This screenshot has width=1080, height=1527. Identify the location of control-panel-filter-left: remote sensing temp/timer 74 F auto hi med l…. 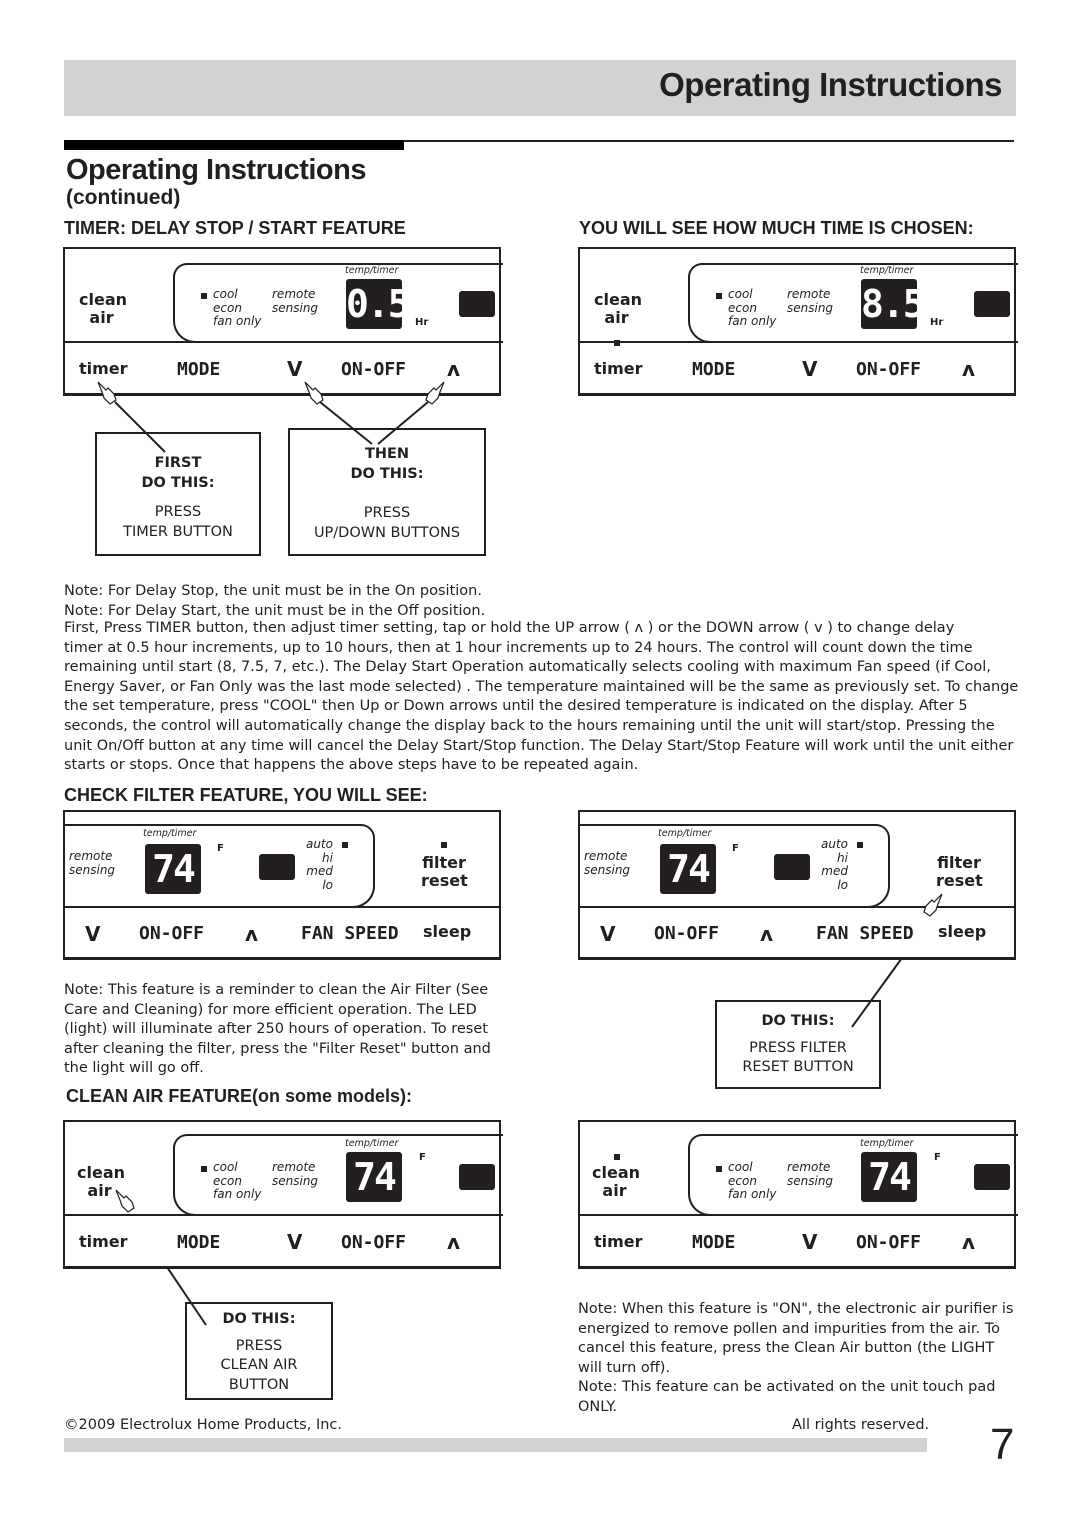
(282, 885).